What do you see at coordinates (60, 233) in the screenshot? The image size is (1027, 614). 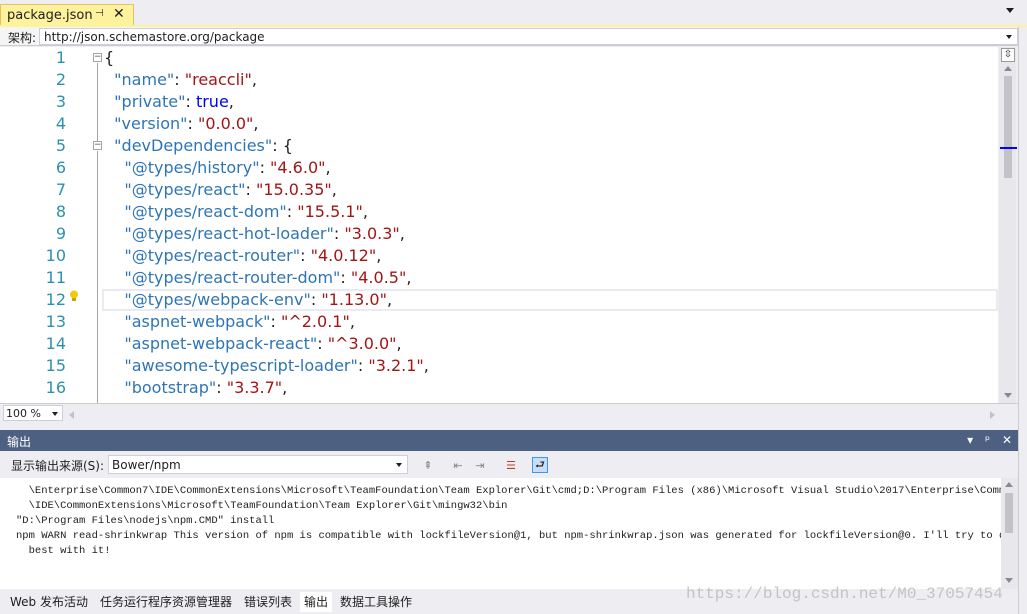 I see `line-number: 9` at bounding box center [60, 233].